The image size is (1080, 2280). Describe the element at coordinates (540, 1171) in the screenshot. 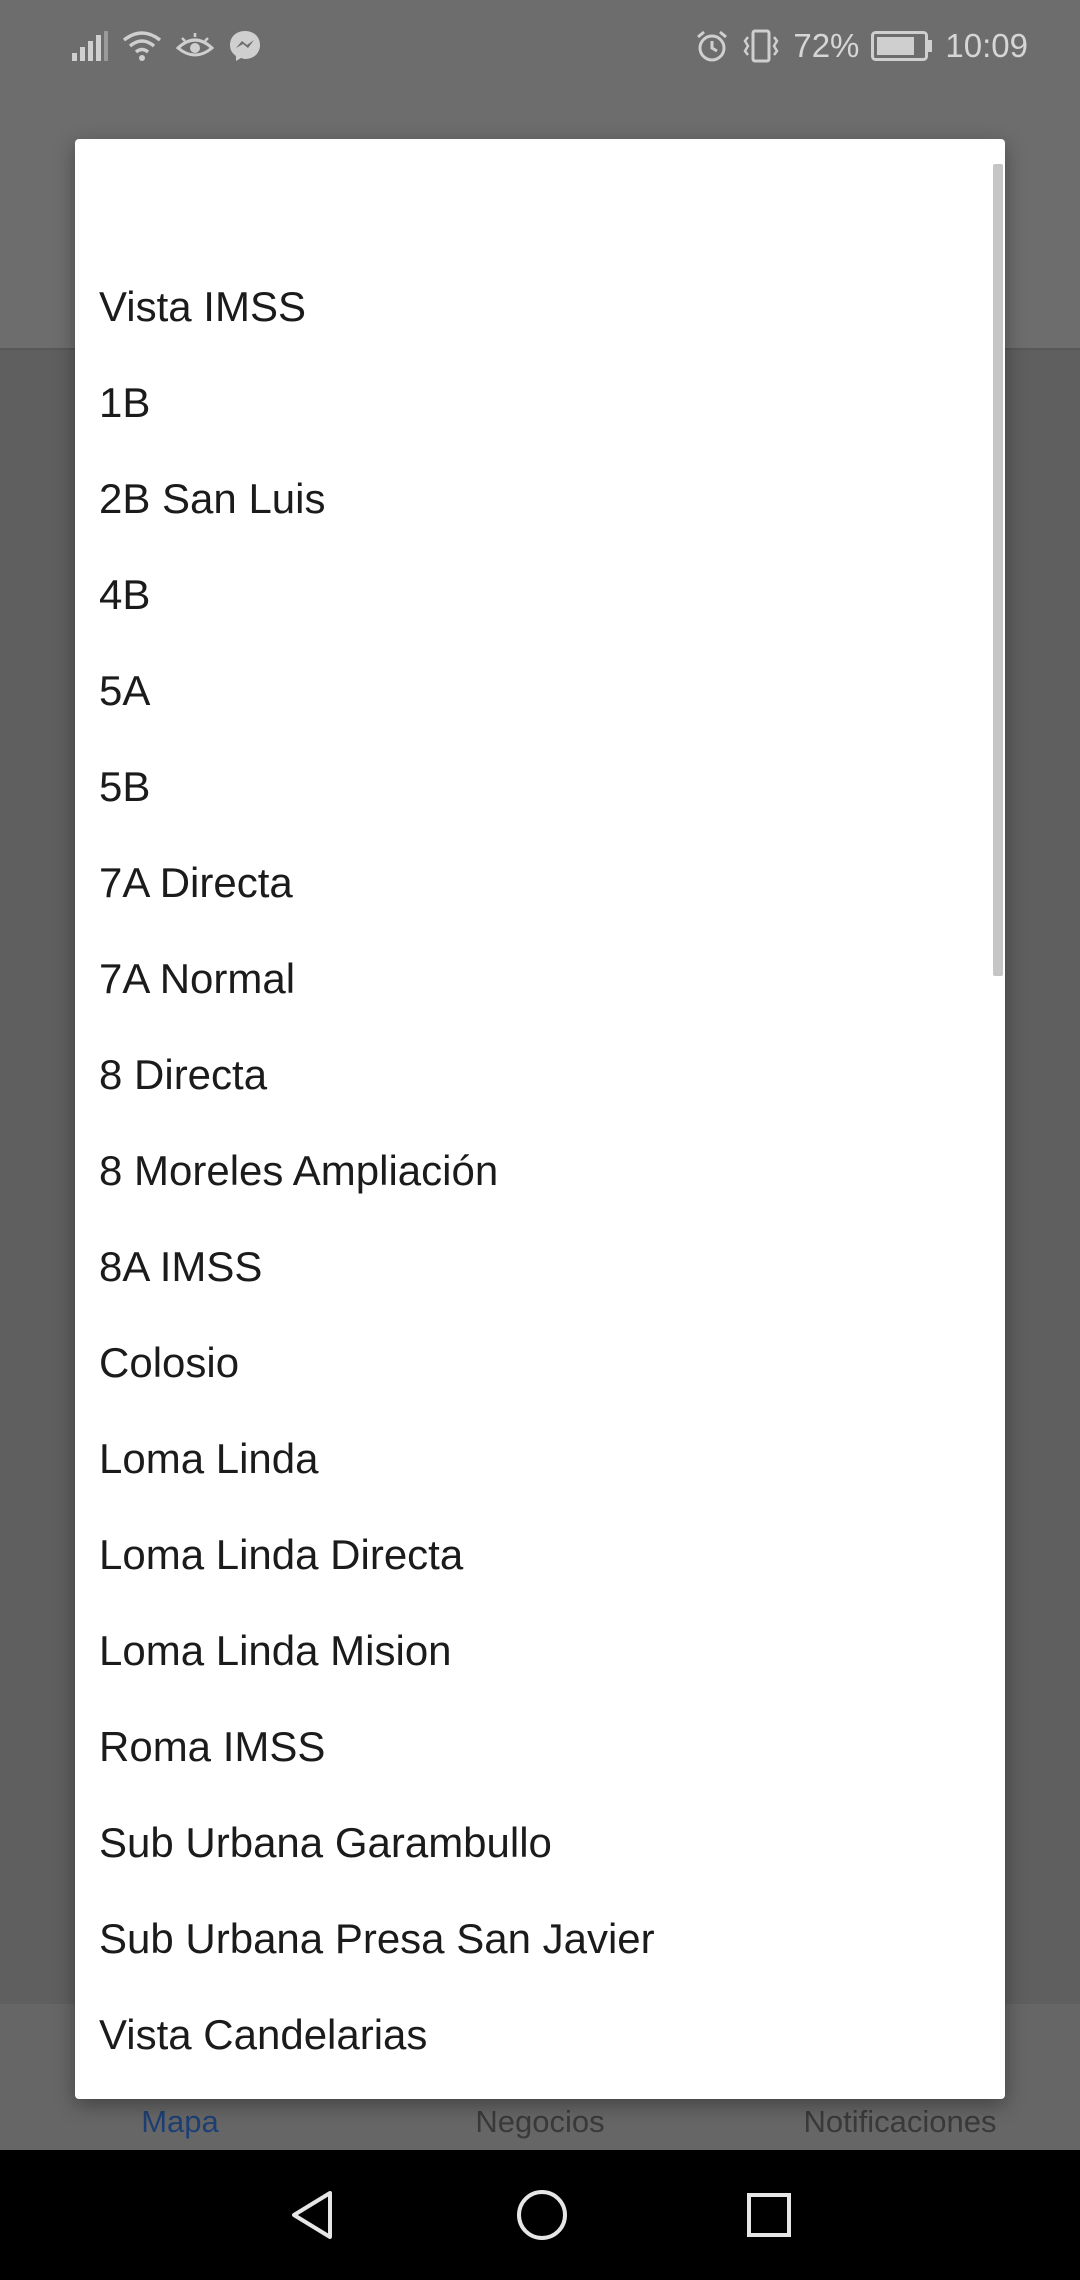

I see `list-item: 8 Moreles Ampliación` at that location.